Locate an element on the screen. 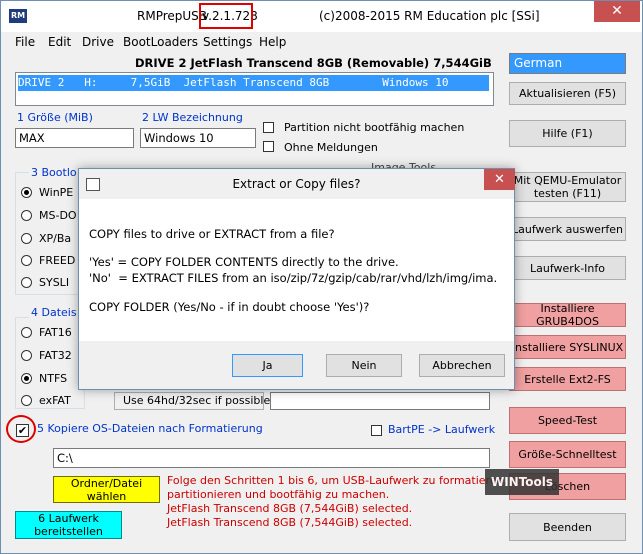  dialog-title-bar: Extract or Copy files? ✕ is located at coordinates (297, 184).